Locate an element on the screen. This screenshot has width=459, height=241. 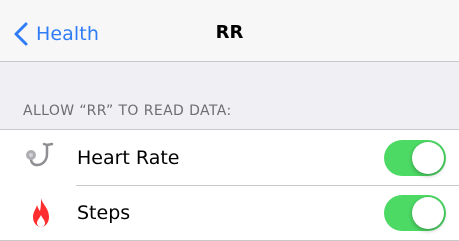
item-label-steps: Steps is located at coordinates (104, 212).